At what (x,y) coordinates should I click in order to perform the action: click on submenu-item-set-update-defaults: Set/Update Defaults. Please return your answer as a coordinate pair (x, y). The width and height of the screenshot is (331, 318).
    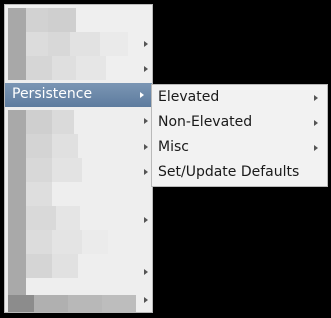
    Looking at the image, I should click on (239, 173).